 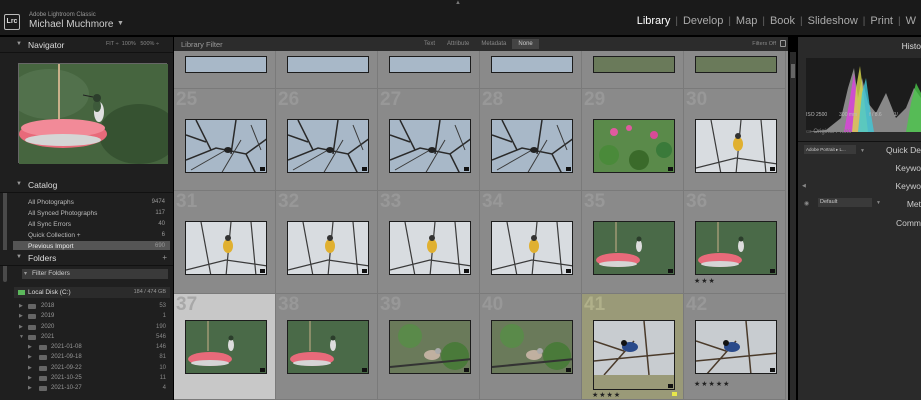 I want to click on keyword-list-header: Keywo, so click(x=908, y=186).